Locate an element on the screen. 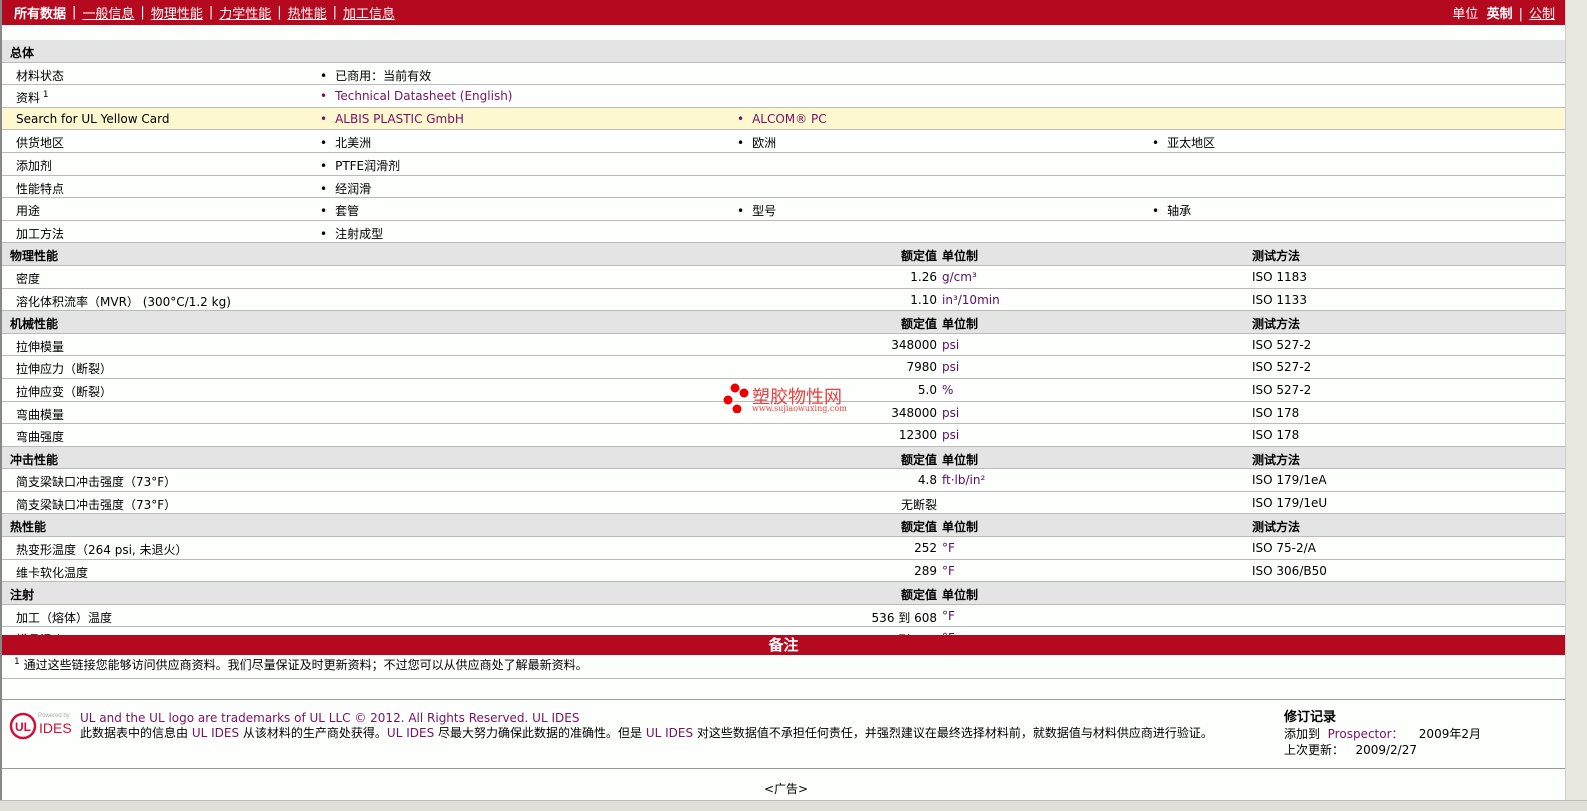 The image size is (1587, 811). list-item: 已商用：当前有效 is located at coordinates (375, 75).